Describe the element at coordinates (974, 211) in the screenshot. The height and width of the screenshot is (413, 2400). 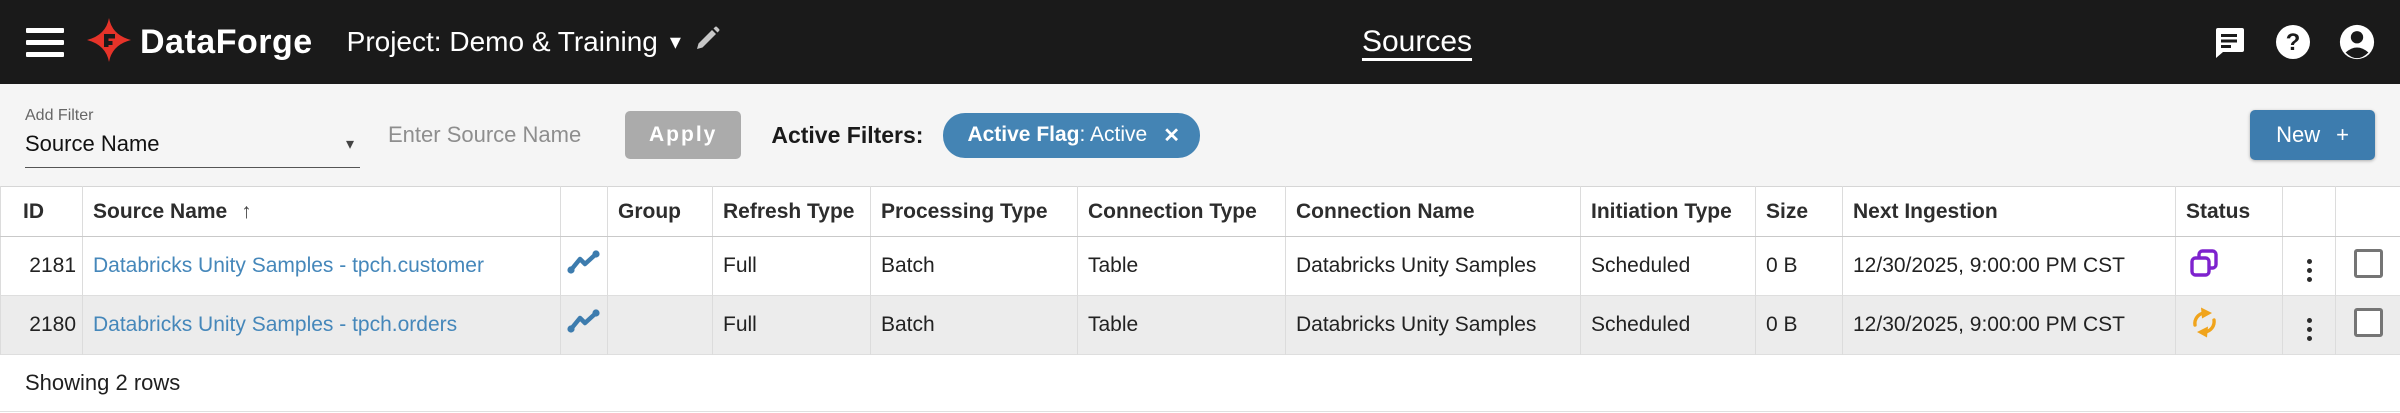
I see `header-processing-type: Processing Type` at that location.